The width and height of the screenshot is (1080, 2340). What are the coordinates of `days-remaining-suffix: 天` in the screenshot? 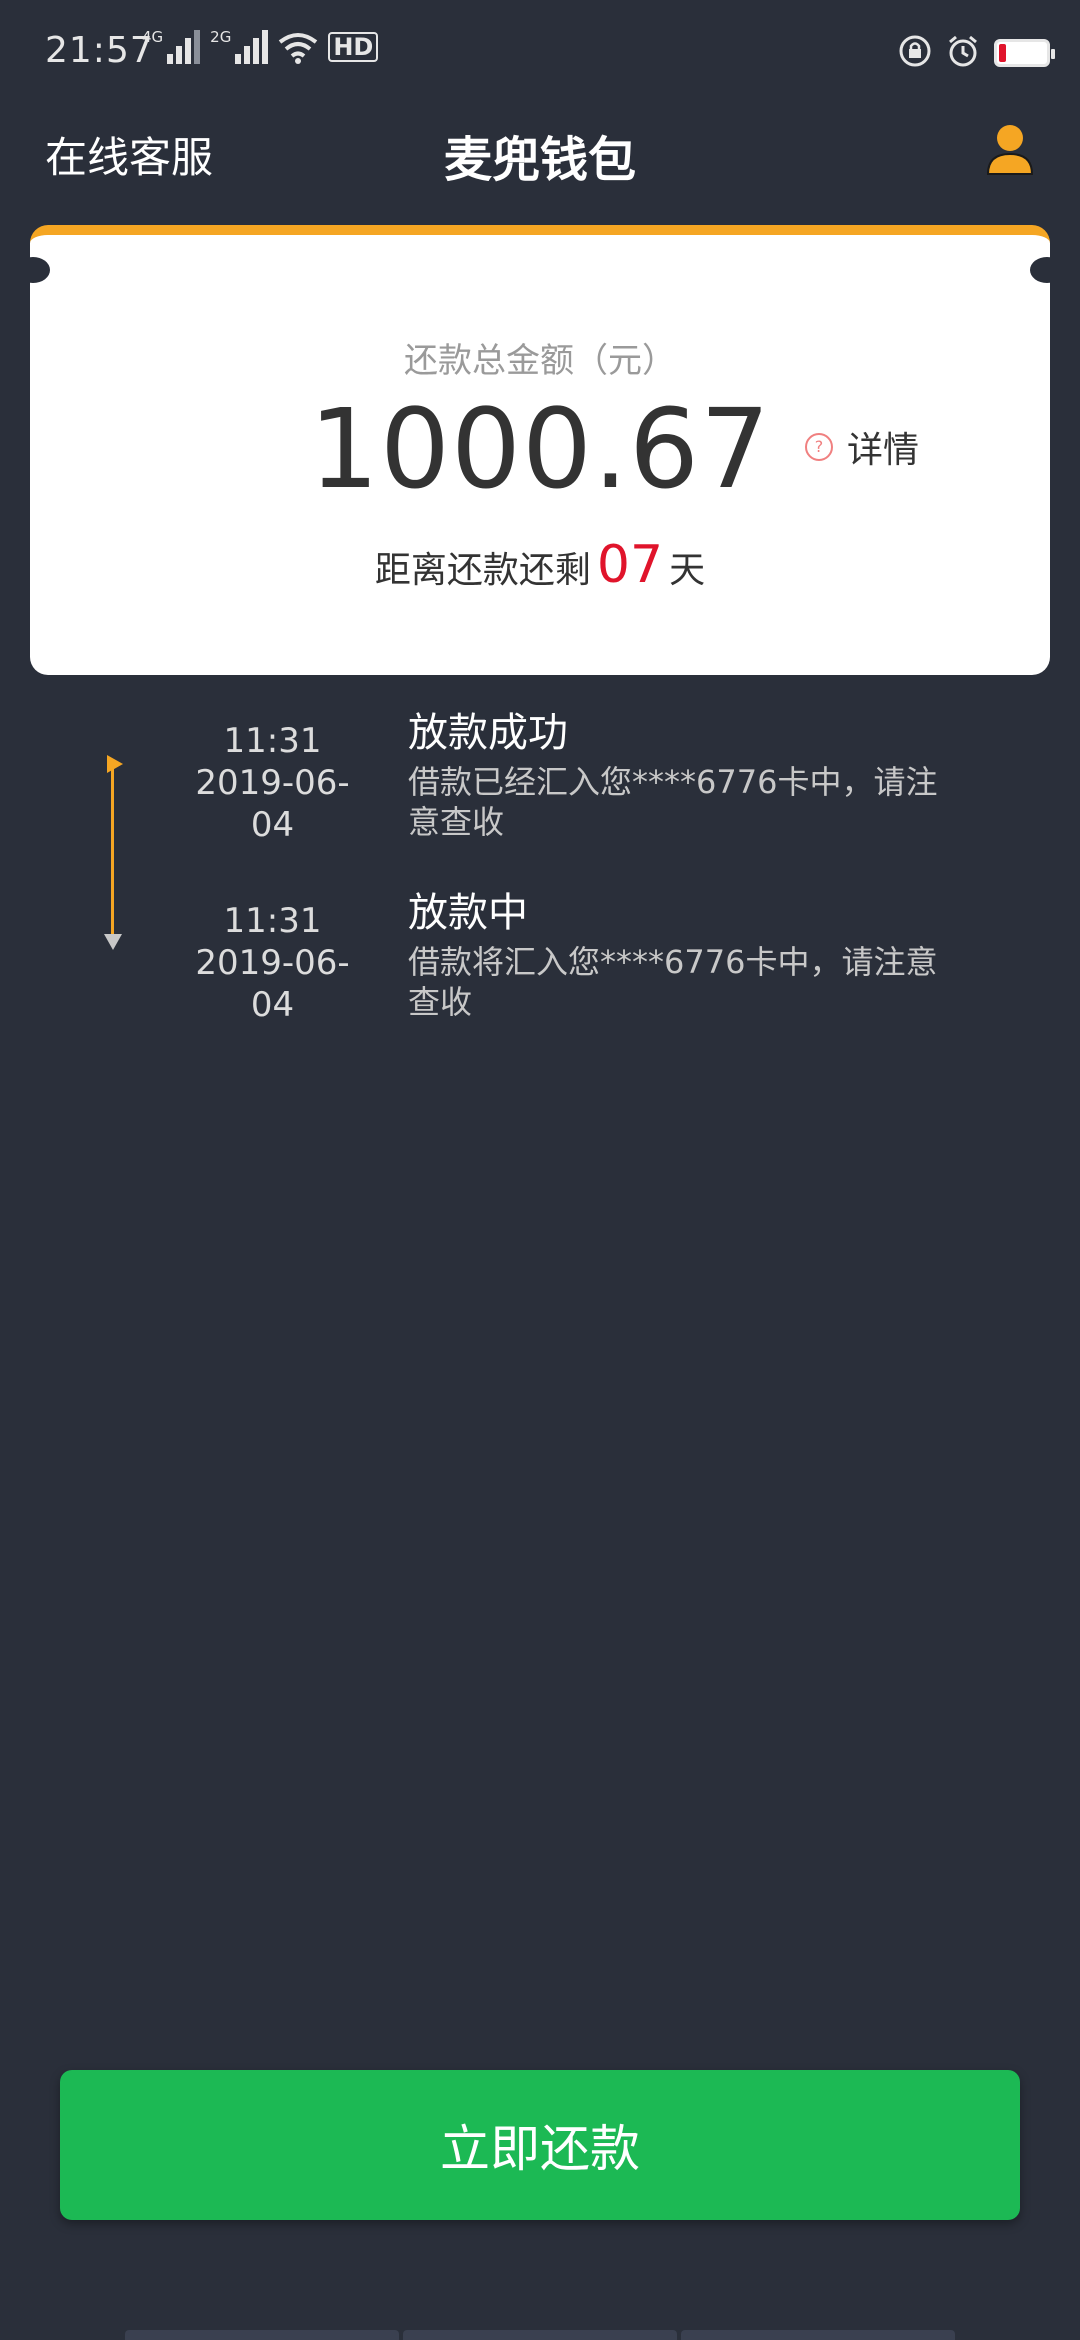 It's located at (687, 570).